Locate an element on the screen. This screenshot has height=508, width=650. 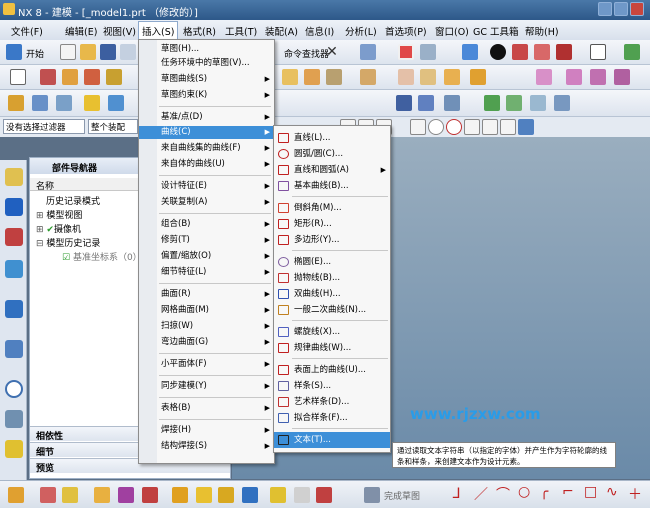
menu-format: 格式(R) is located at coordinates (199, 31).